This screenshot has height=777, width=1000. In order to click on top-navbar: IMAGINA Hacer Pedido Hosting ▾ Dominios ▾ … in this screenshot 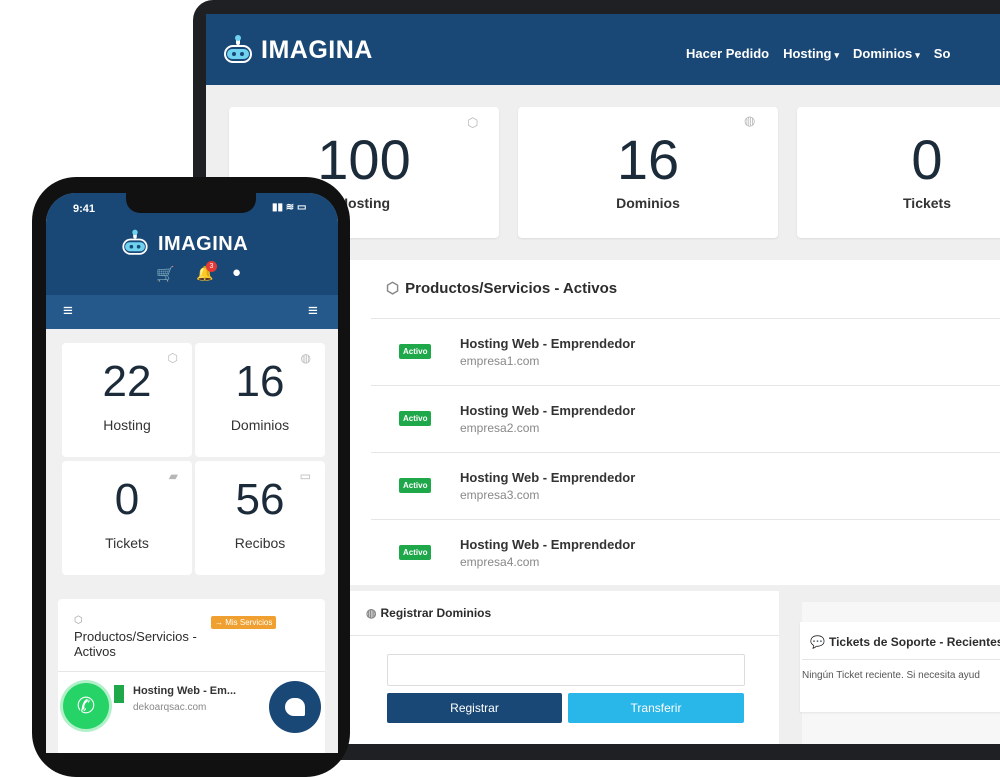, I will do `click(603, 49)`.